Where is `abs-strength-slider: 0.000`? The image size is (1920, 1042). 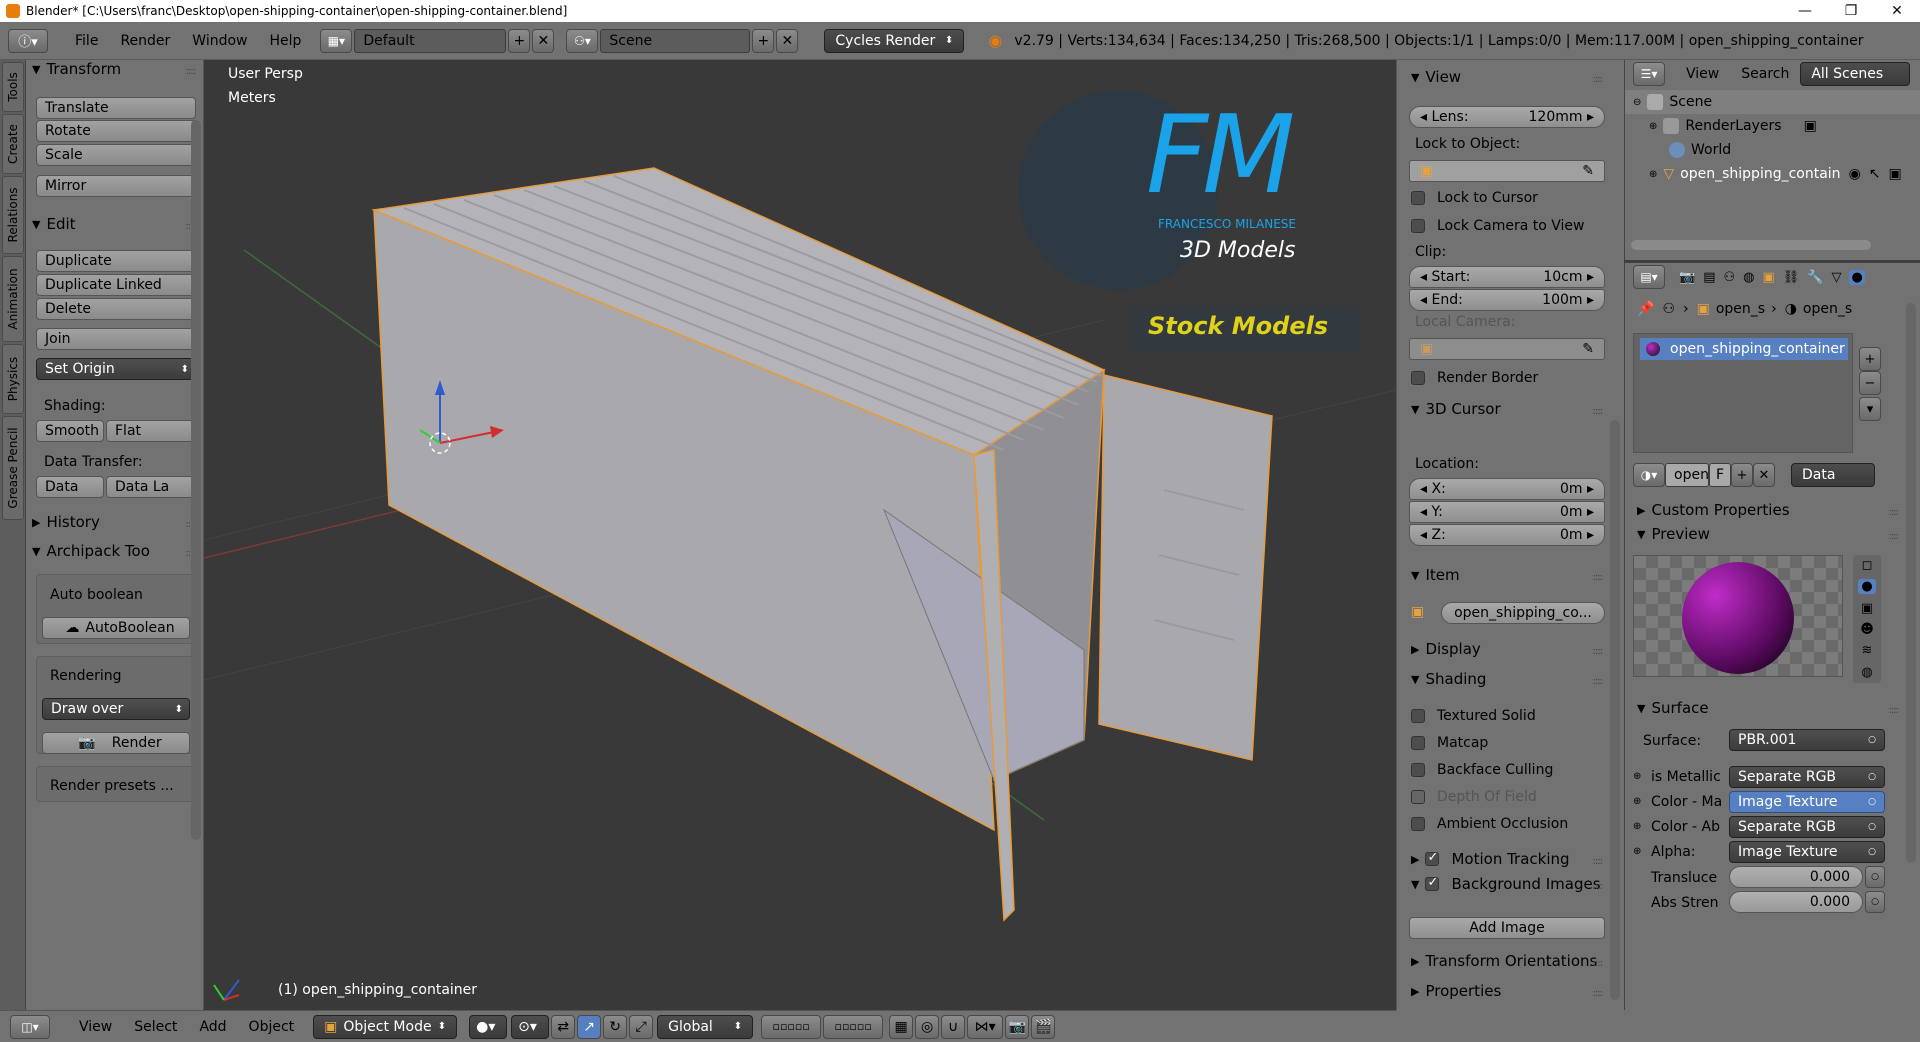
abs-strength-slider: 0.000 is located at coordinates (1796, 902).